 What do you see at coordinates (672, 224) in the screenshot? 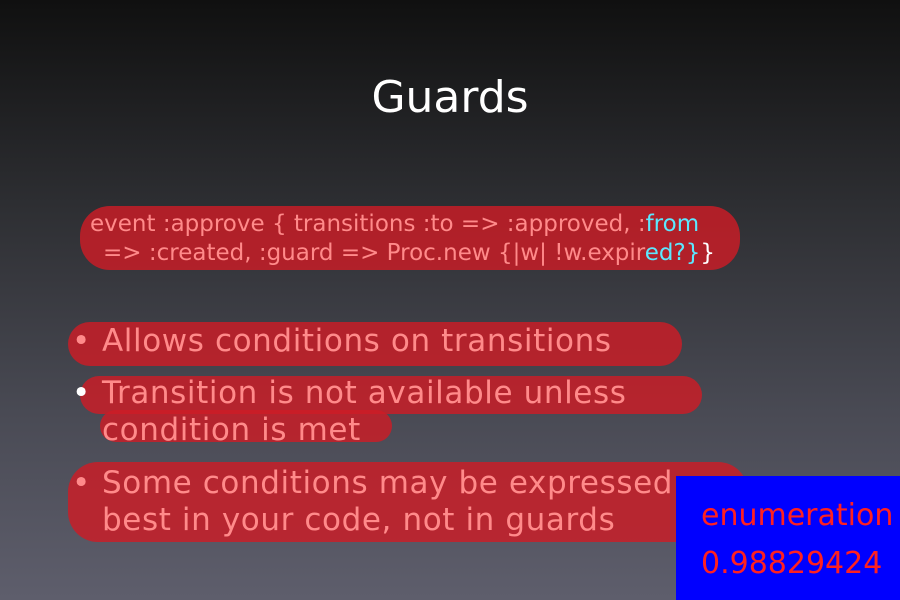
I see `code-line-1-tail: from` at bounding box center [672, 224].